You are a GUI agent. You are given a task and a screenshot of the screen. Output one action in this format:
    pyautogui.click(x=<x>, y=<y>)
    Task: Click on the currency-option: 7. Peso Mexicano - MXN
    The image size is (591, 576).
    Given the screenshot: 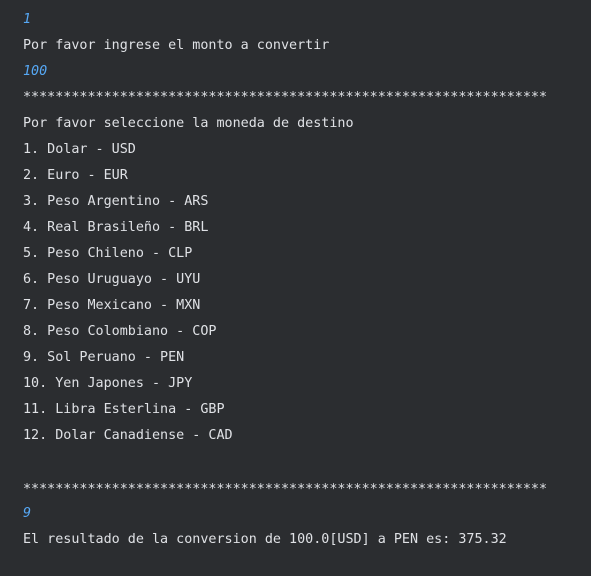 What is the action you would take?
    pyautogui.click(x=112, y=305)
    